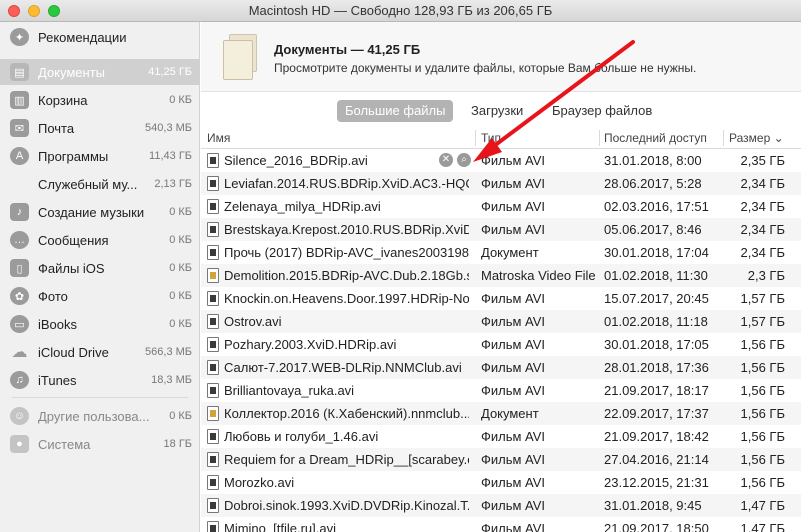 The image size is (801, 532). I want to click on sidebar-item-ibooks: ▭ iBooks 0 КБ, so click(100, 324).